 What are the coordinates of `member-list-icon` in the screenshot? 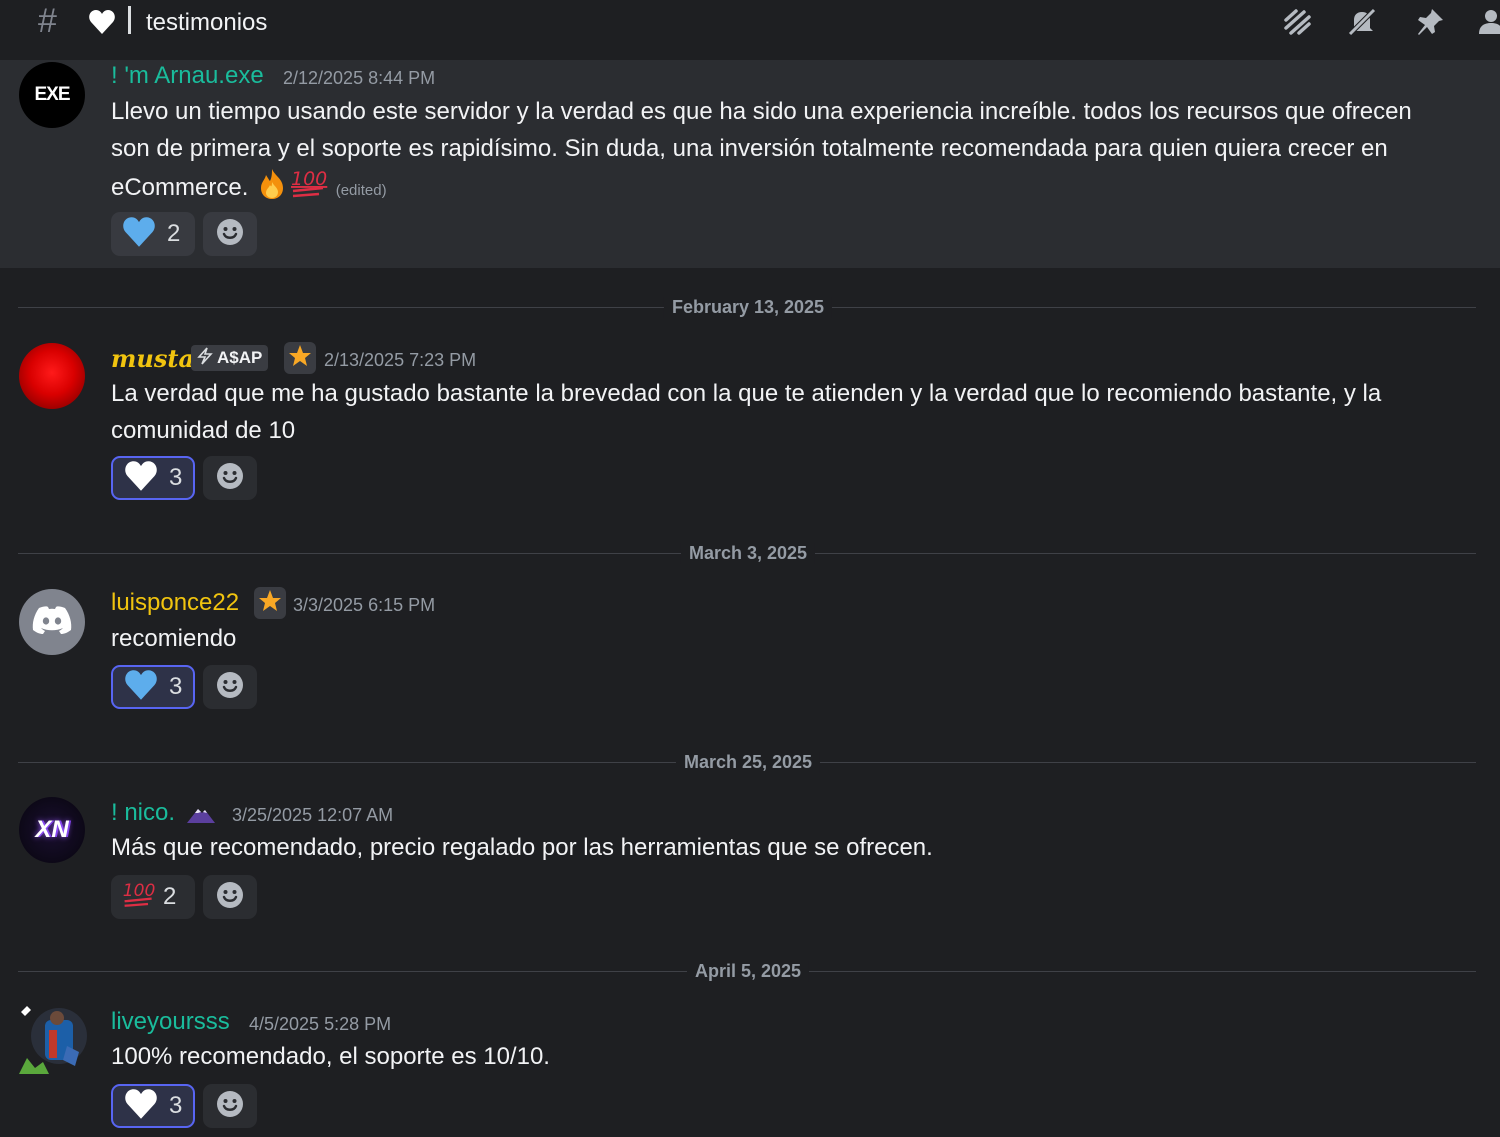 It's located at (1489, 22).